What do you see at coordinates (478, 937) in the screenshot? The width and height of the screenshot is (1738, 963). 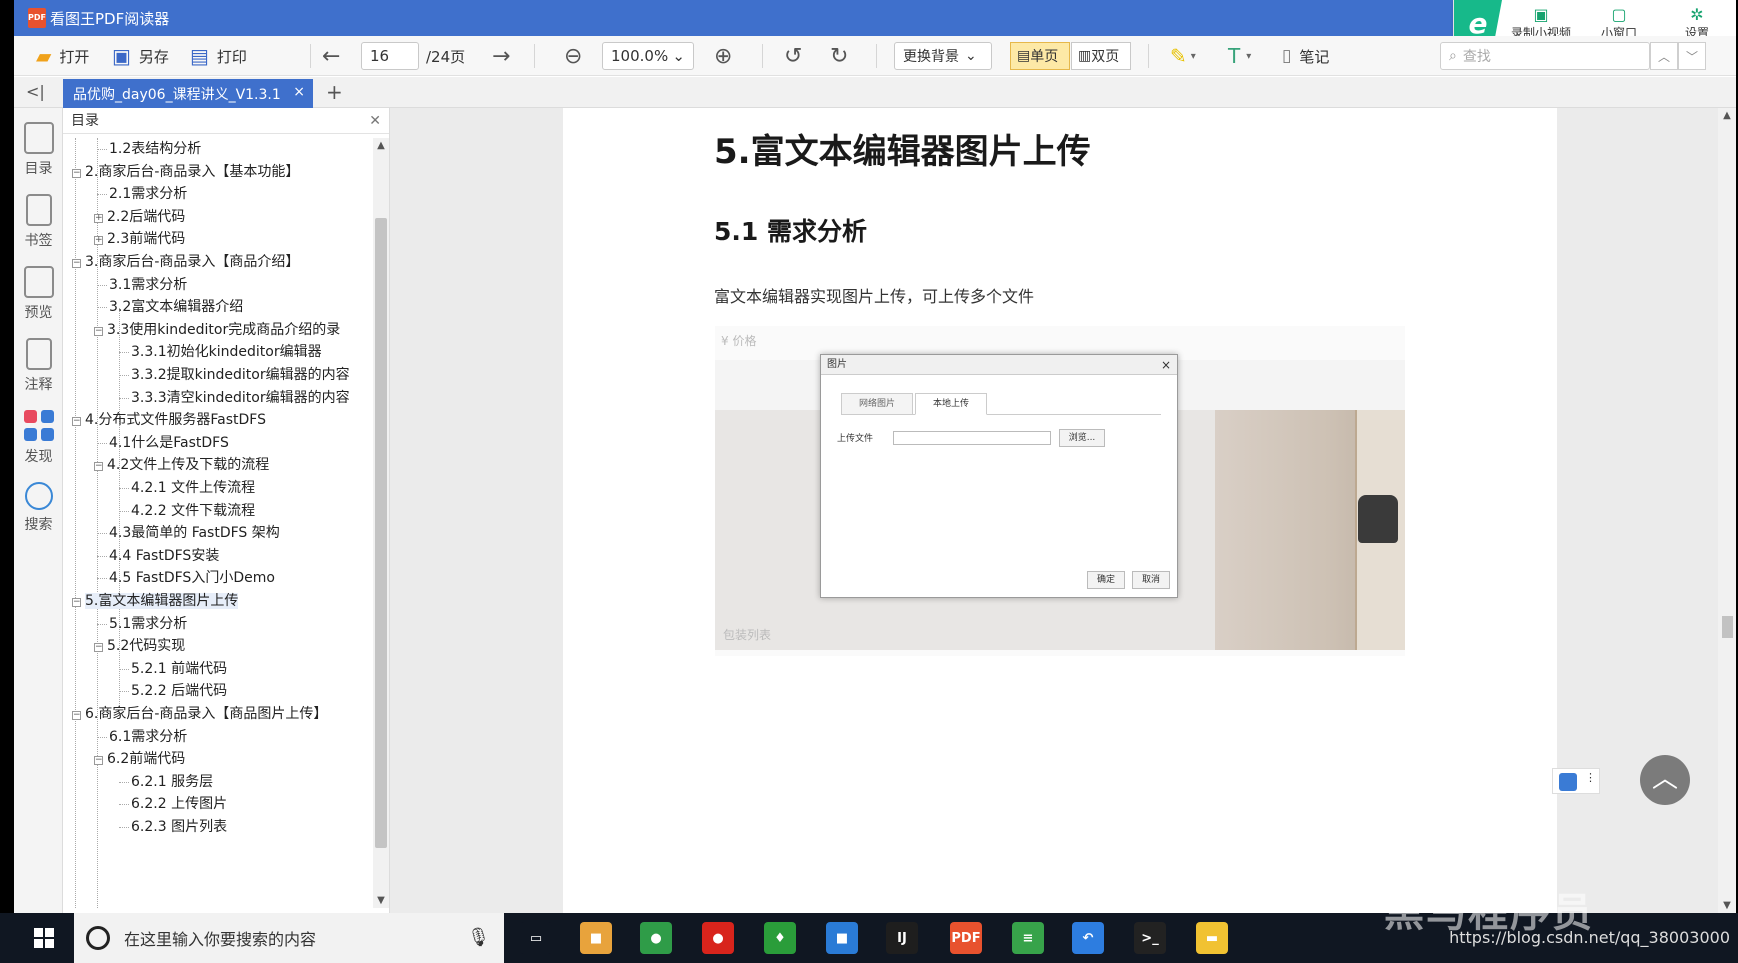 I see `microphone-icon: 🎙︎` at bounding box center [478, 937].